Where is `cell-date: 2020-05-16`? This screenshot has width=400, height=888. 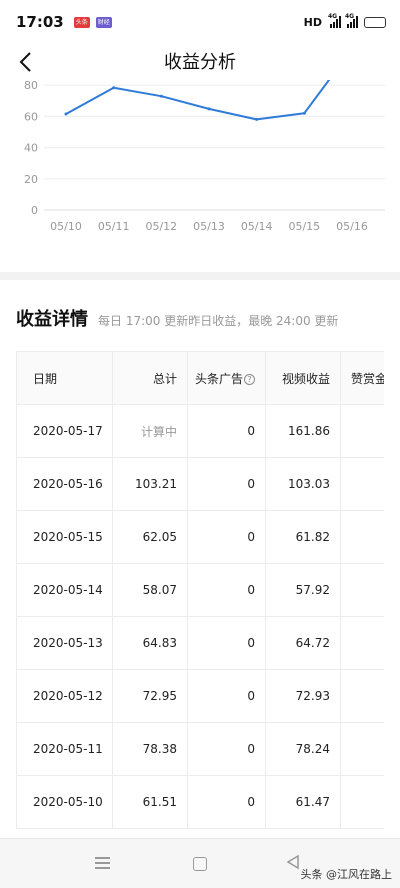 cell-date: 2020-05-16 is located at coordinates (64, 484).